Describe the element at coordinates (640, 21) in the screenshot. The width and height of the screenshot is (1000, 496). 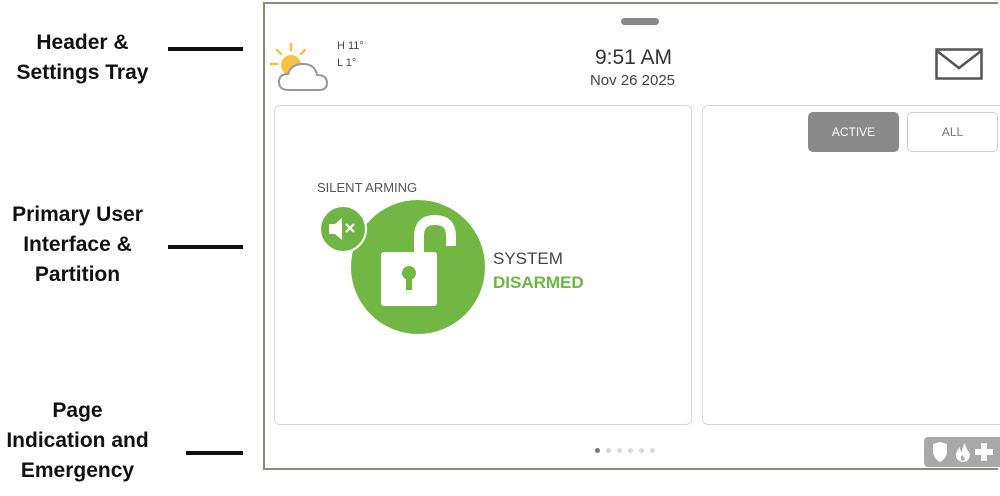
I see `settings-tray-handle` at that location.